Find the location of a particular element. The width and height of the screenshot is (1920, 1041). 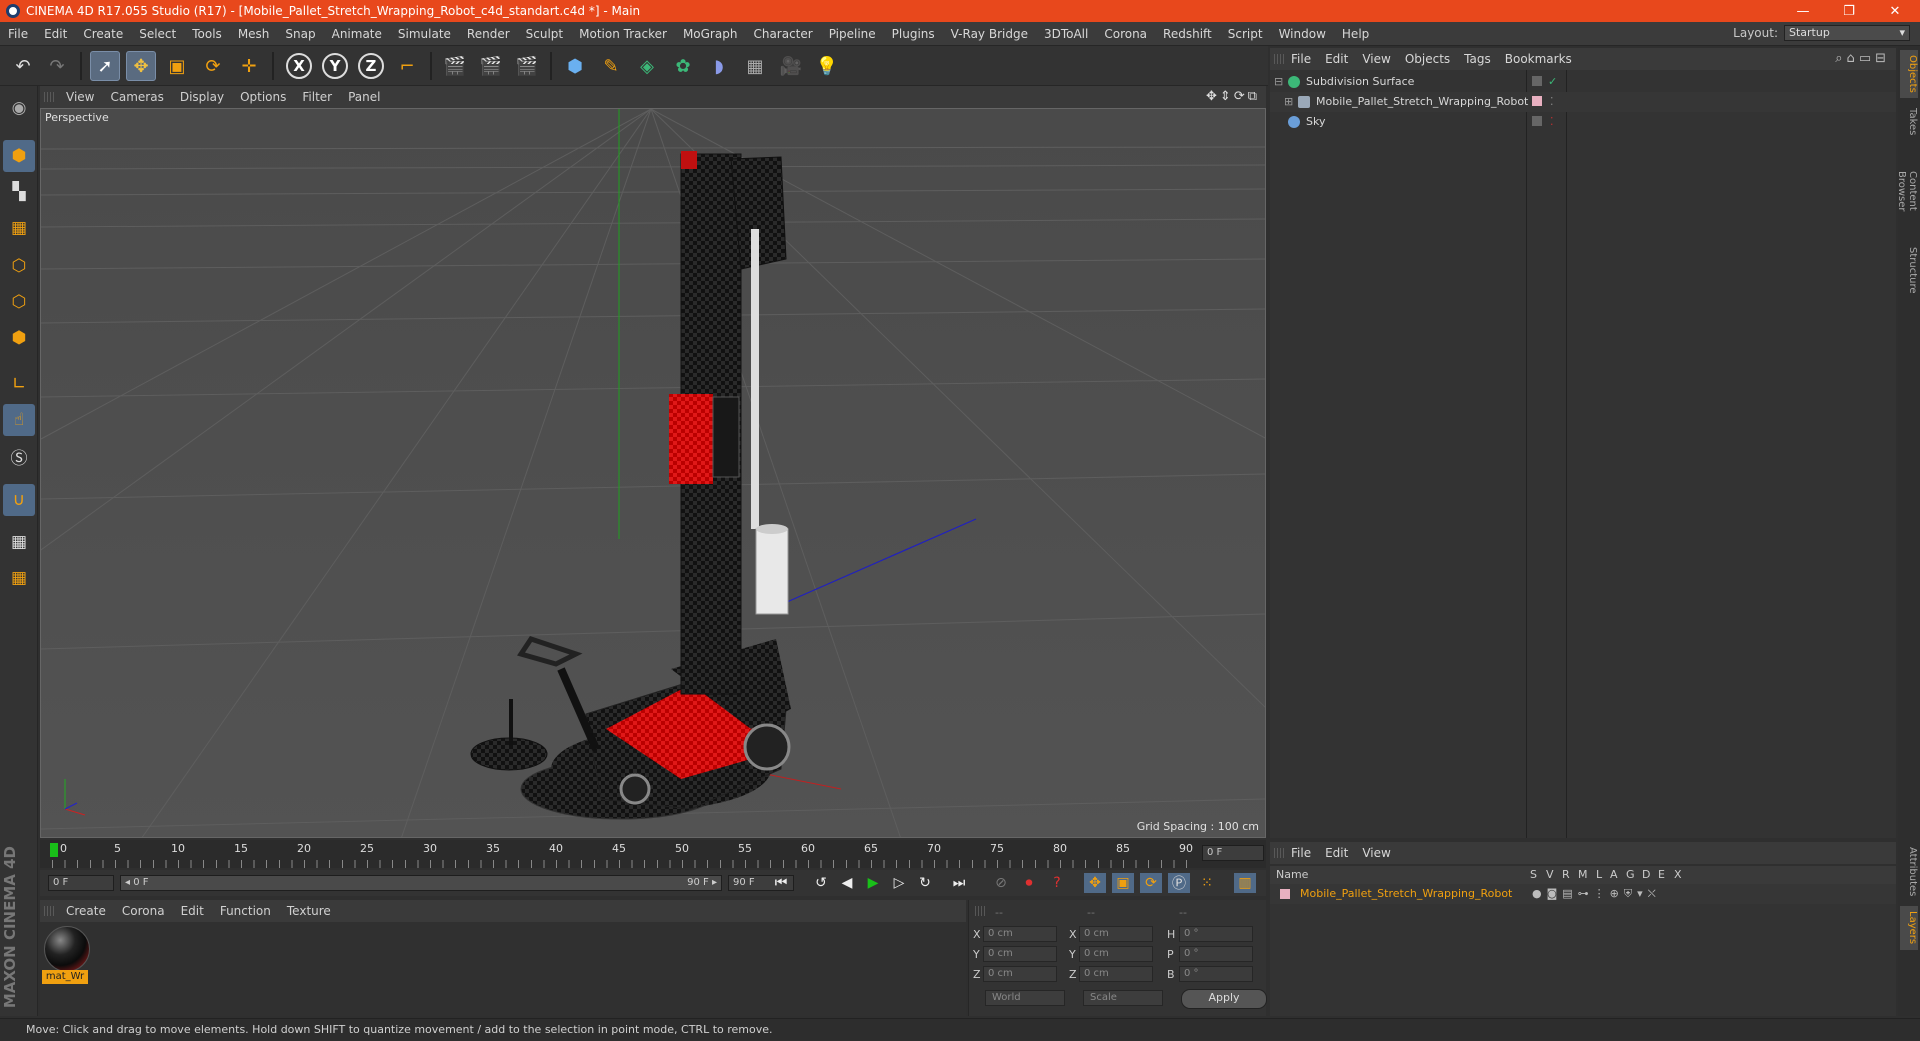

make-editable-icon: ◉ is located at coordinates (19, 108).